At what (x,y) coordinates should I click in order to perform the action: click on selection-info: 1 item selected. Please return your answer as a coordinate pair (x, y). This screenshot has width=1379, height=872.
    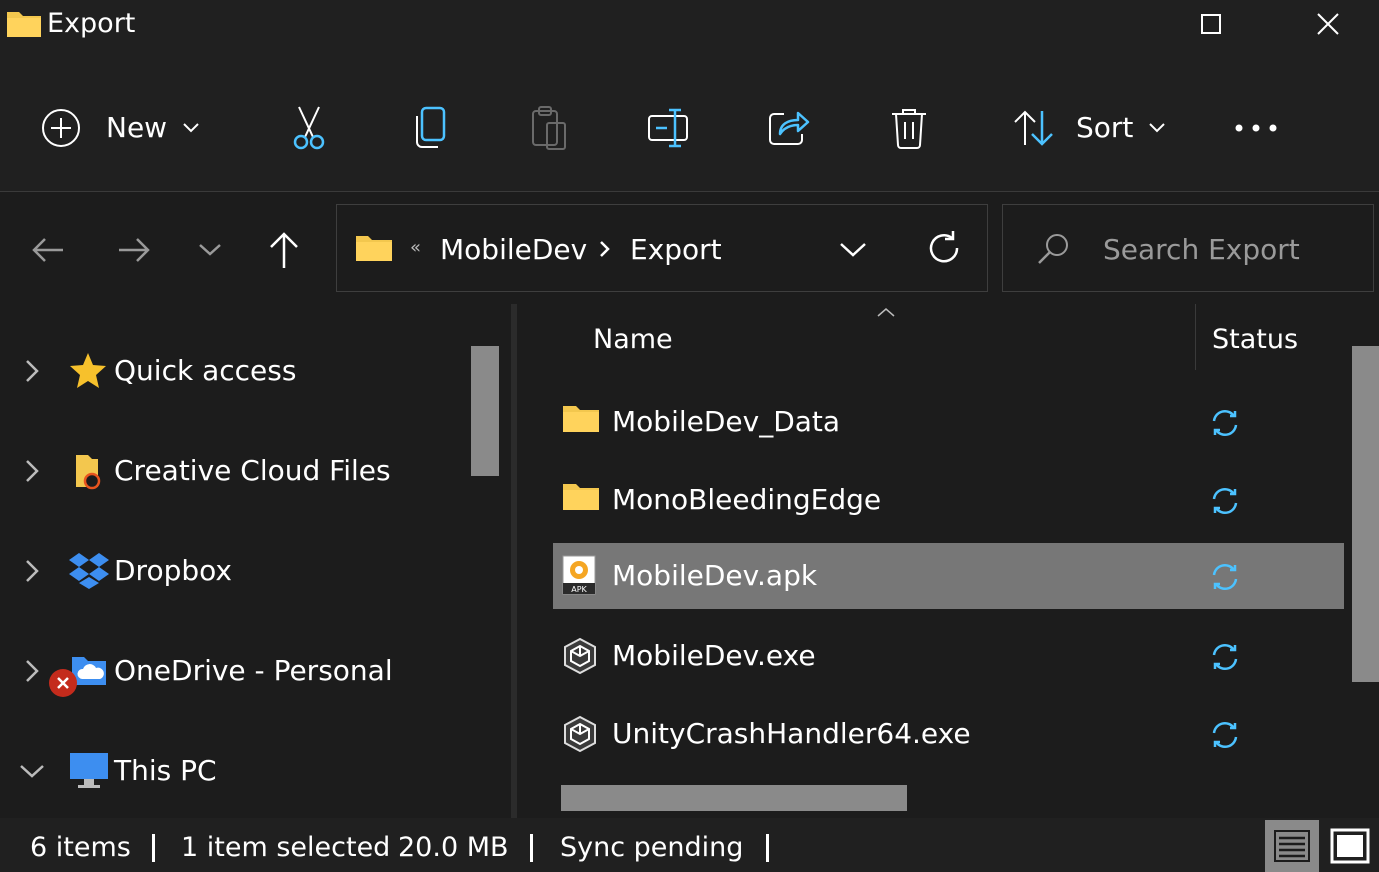
    Looking at the image, I should click on (286, 847).